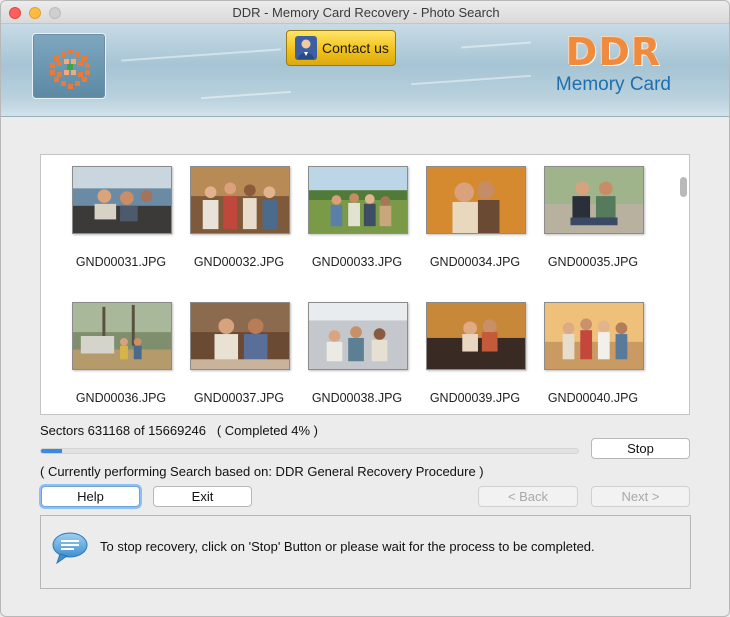  Describe the element at coordinates (357, 262) in the screenshot. I see `photo-filename: GND00033.JPG` at that location.